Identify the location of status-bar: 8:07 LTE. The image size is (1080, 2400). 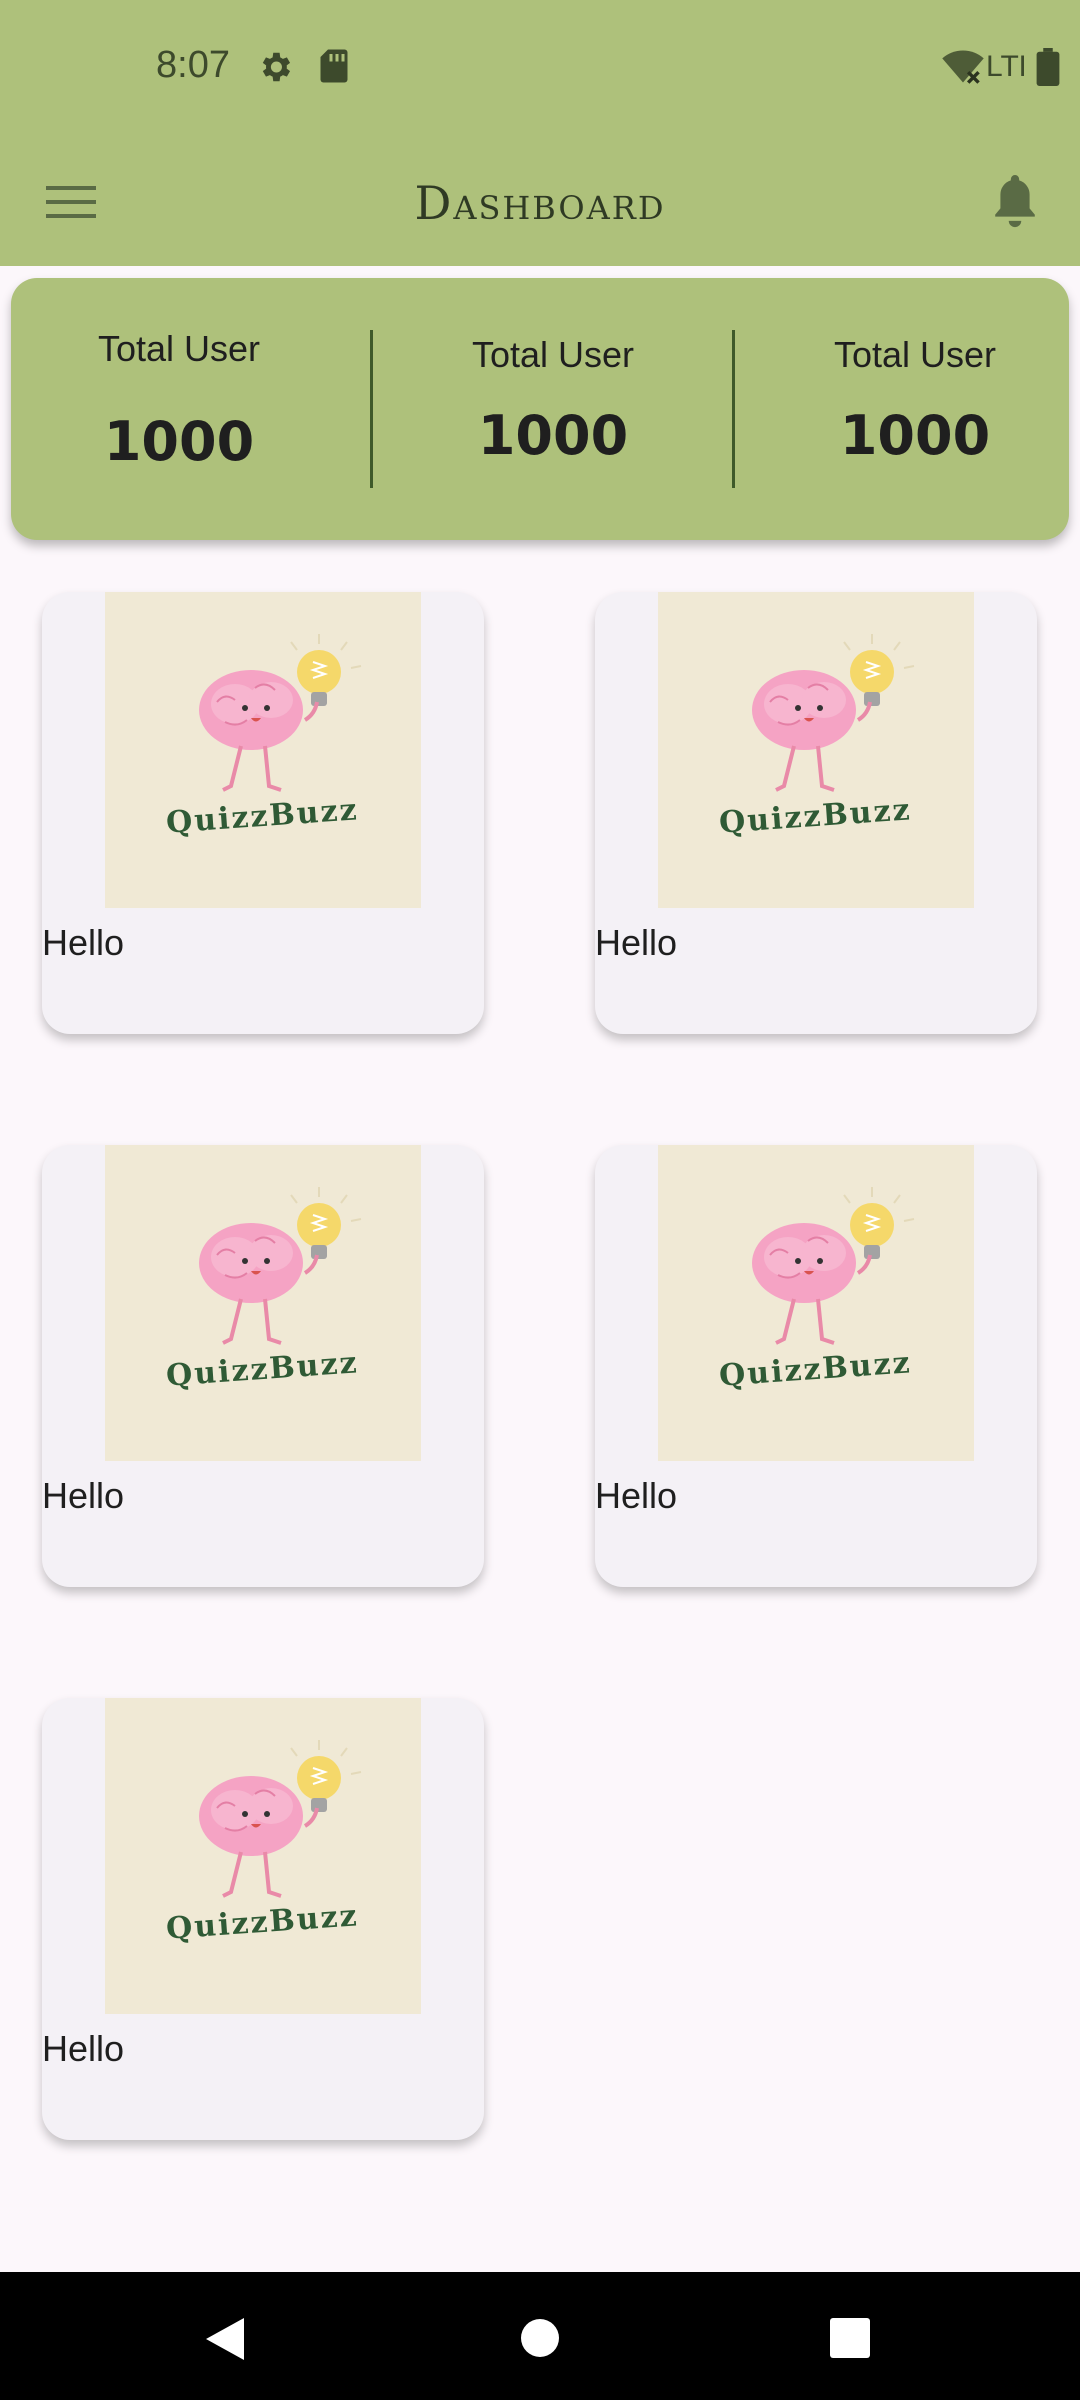
(540, 70).